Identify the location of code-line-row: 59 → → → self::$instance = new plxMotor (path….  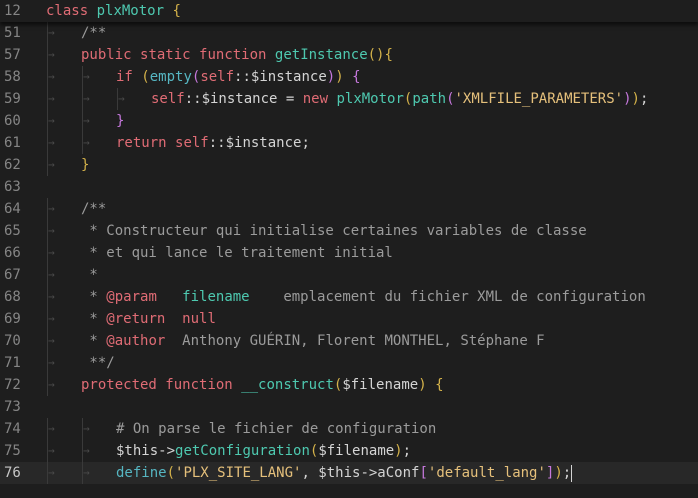
(349, 99).